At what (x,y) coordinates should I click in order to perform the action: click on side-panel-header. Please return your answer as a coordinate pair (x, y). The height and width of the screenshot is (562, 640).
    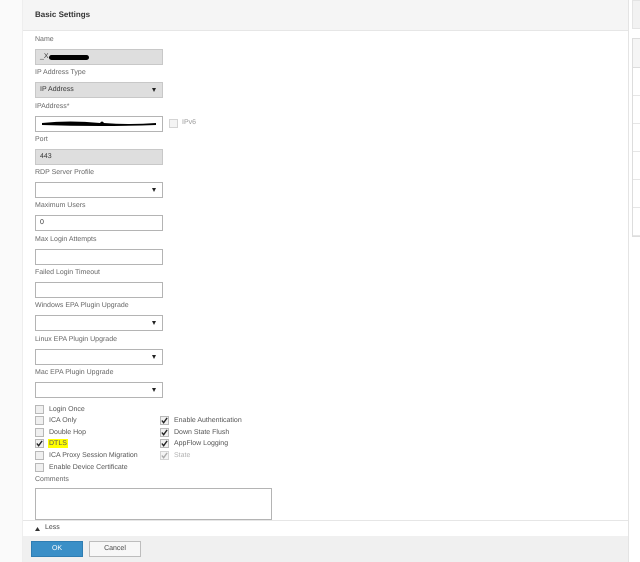
    Looking at the image, I should click on (636, 14).